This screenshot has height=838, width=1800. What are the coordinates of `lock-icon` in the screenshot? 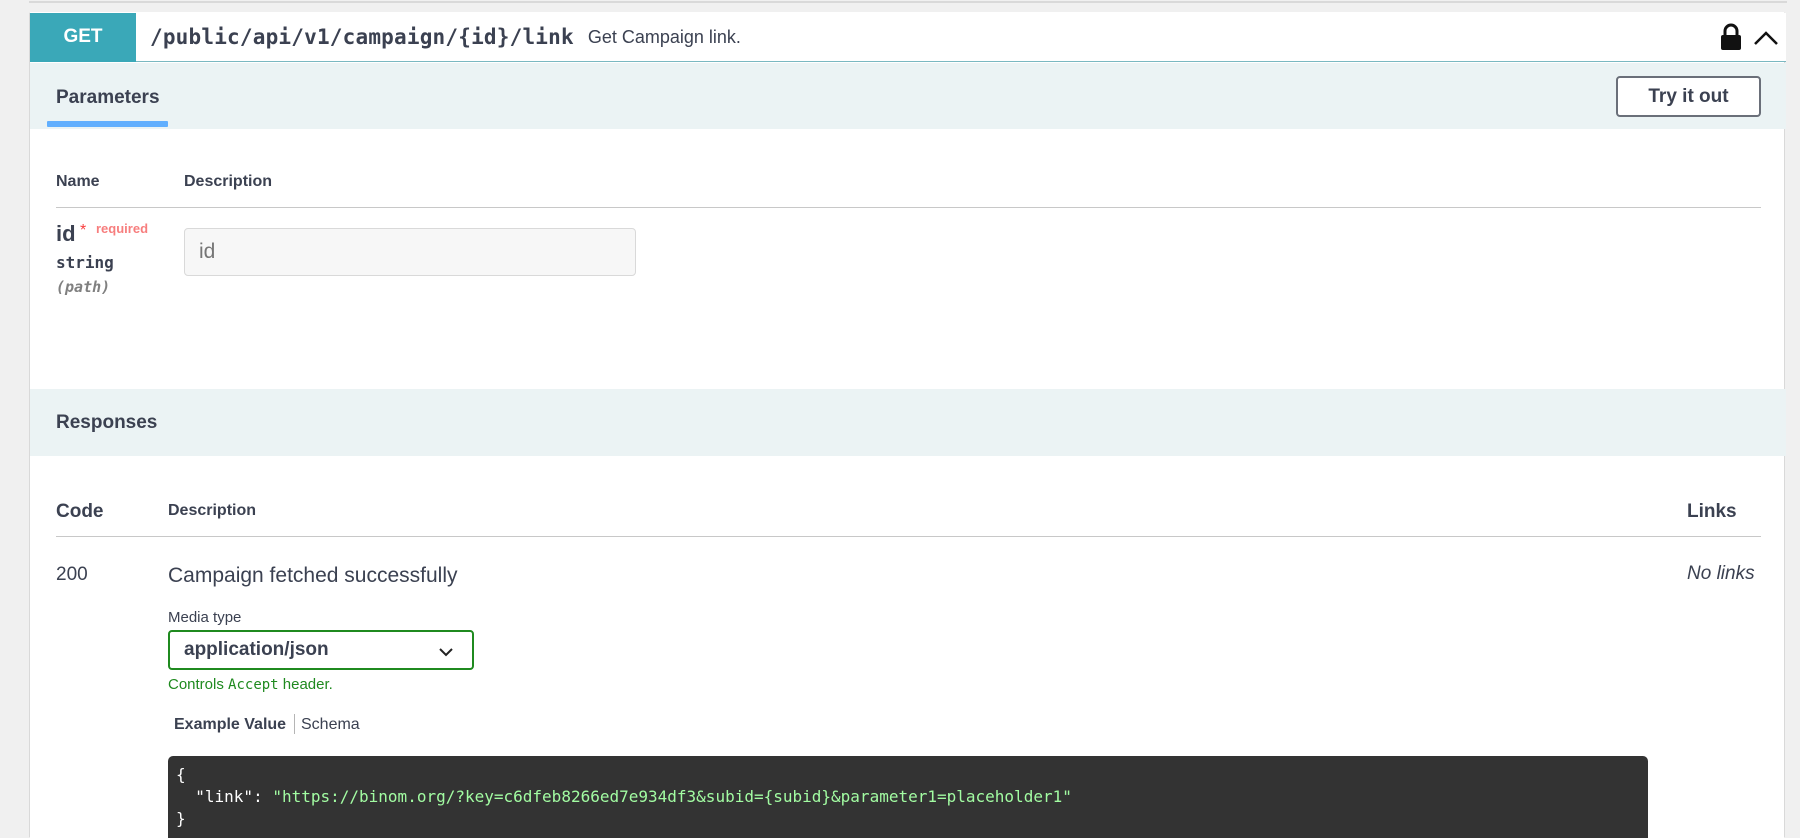 It's located at (1731, 37).